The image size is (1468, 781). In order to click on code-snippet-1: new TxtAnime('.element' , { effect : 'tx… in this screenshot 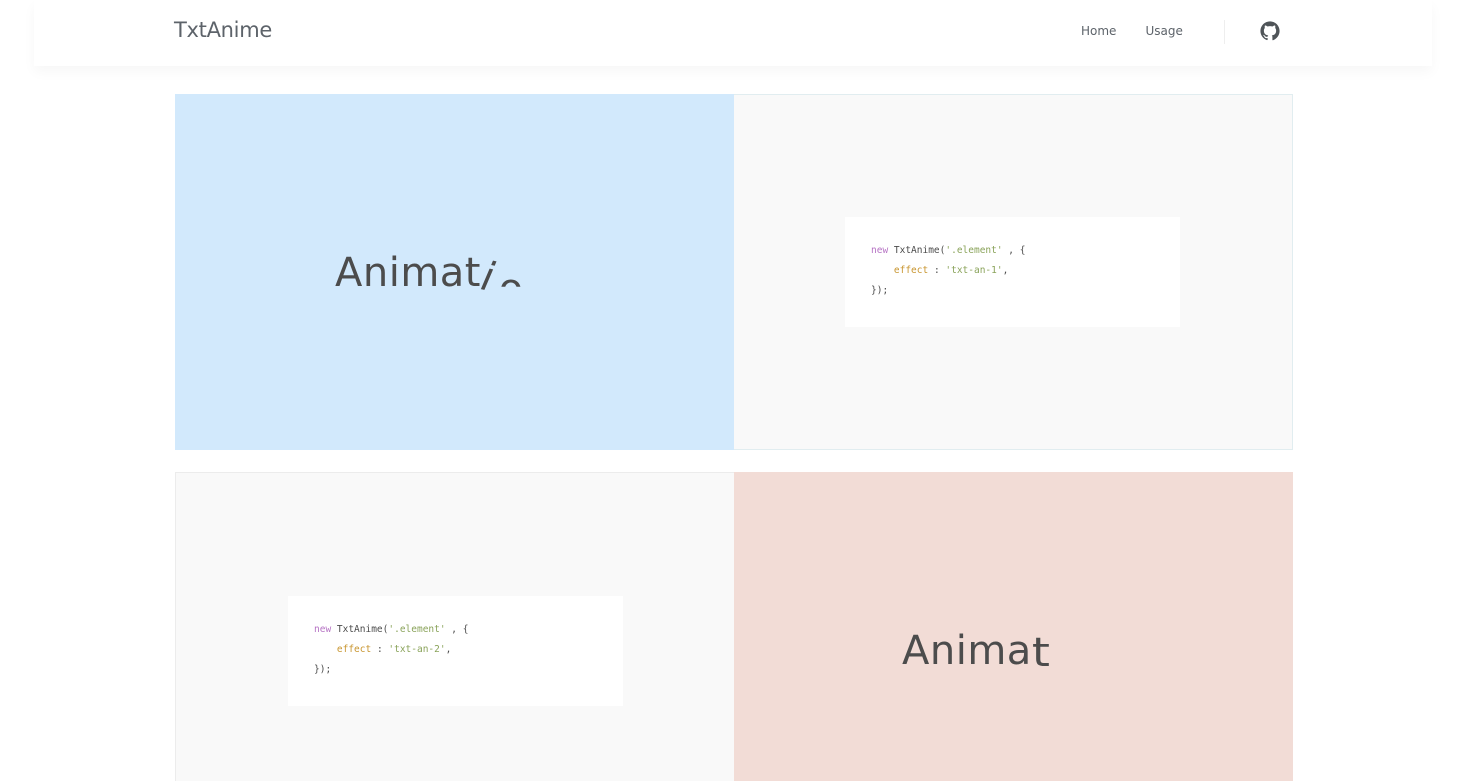, I will do `click(1012, 272)`.